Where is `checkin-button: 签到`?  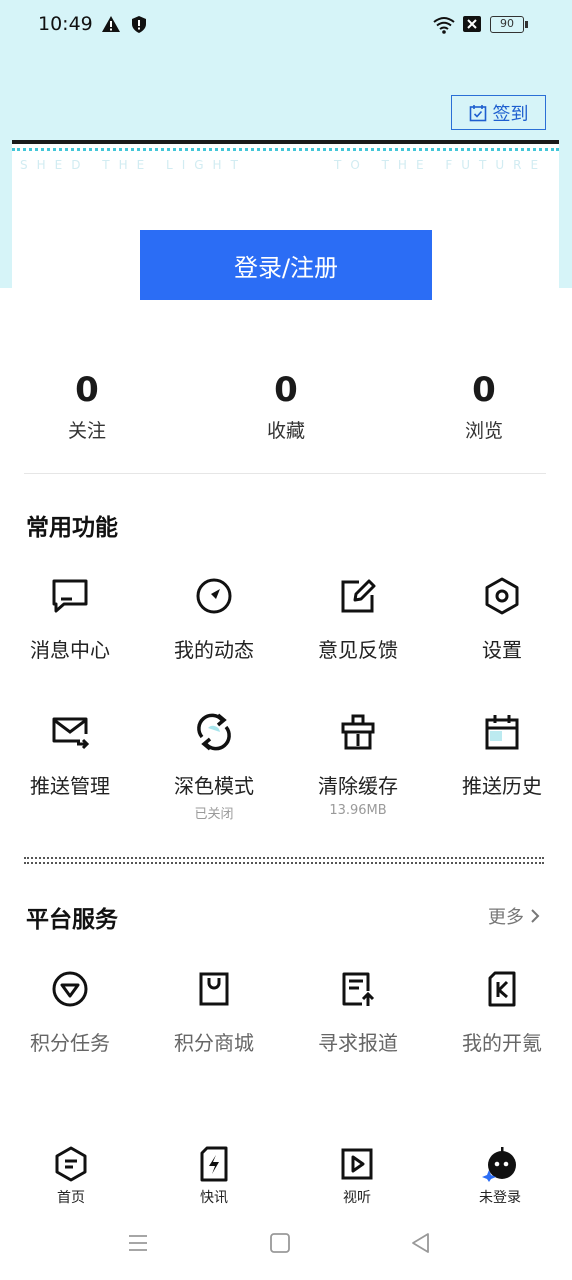
checkin-button: 签到 is located at coordinates (498, 112).